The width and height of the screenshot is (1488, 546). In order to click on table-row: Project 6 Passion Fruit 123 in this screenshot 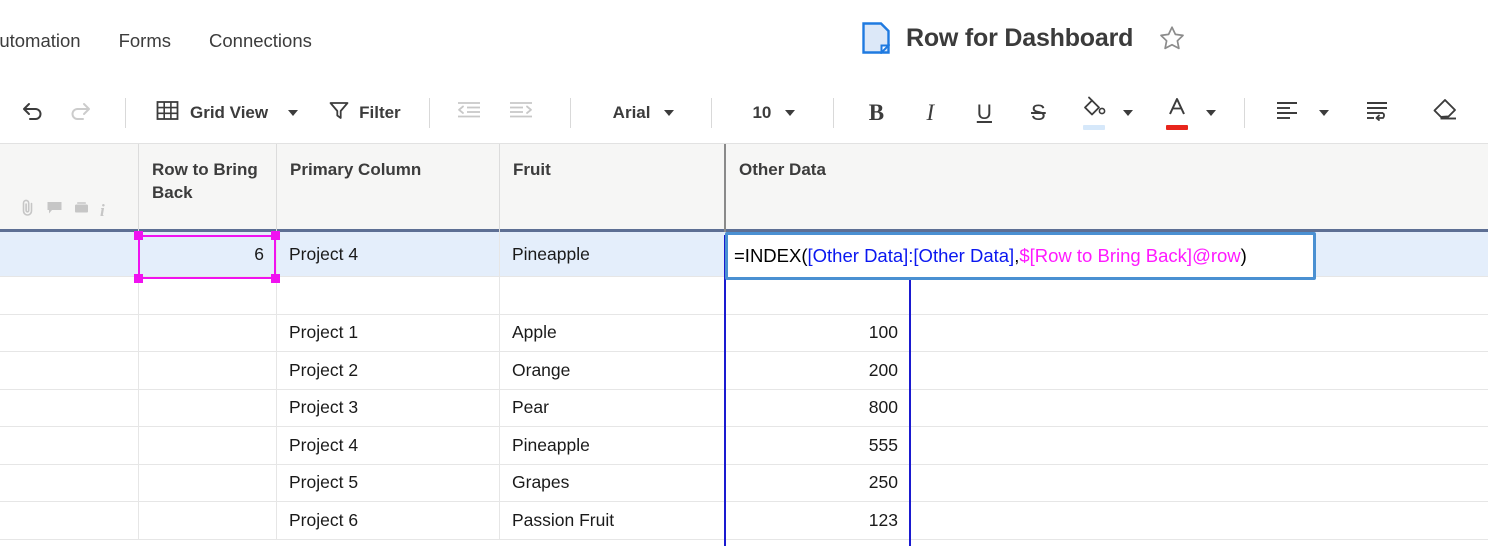, I will do `click(744, 521)`.